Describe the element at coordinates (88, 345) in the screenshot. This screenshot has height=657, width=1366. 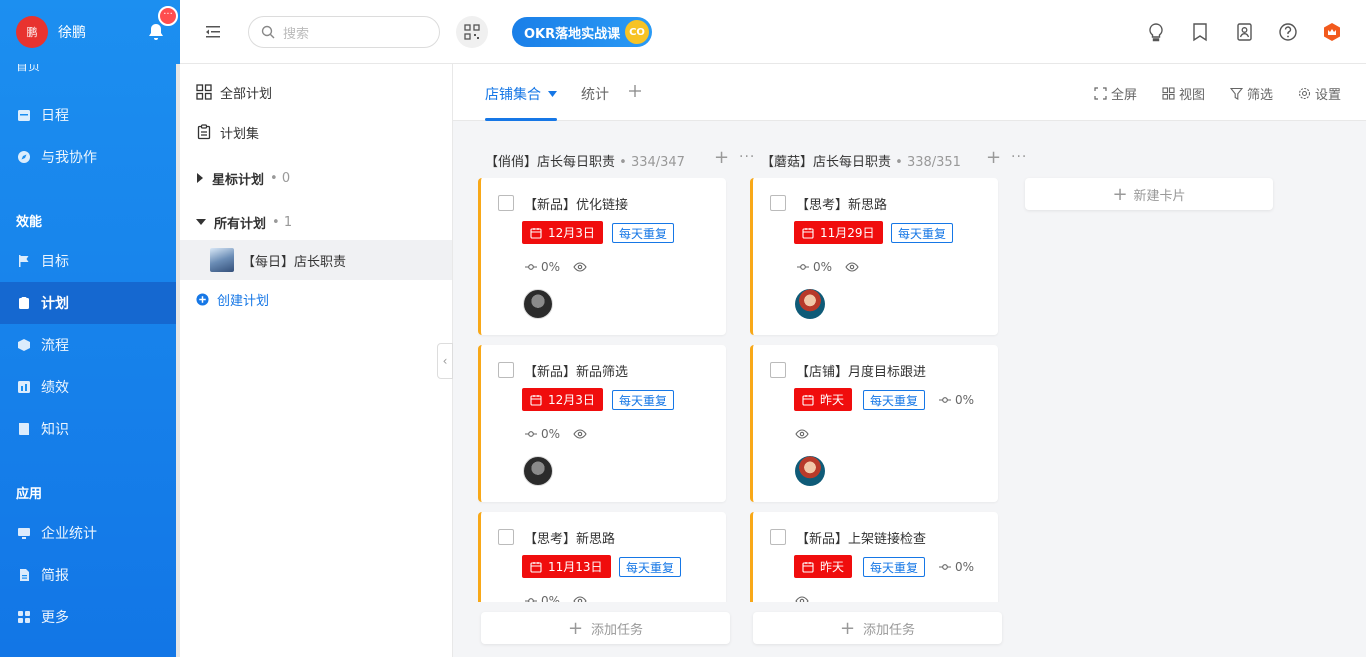
I see `sidebar-item-process: 流程` at that location.